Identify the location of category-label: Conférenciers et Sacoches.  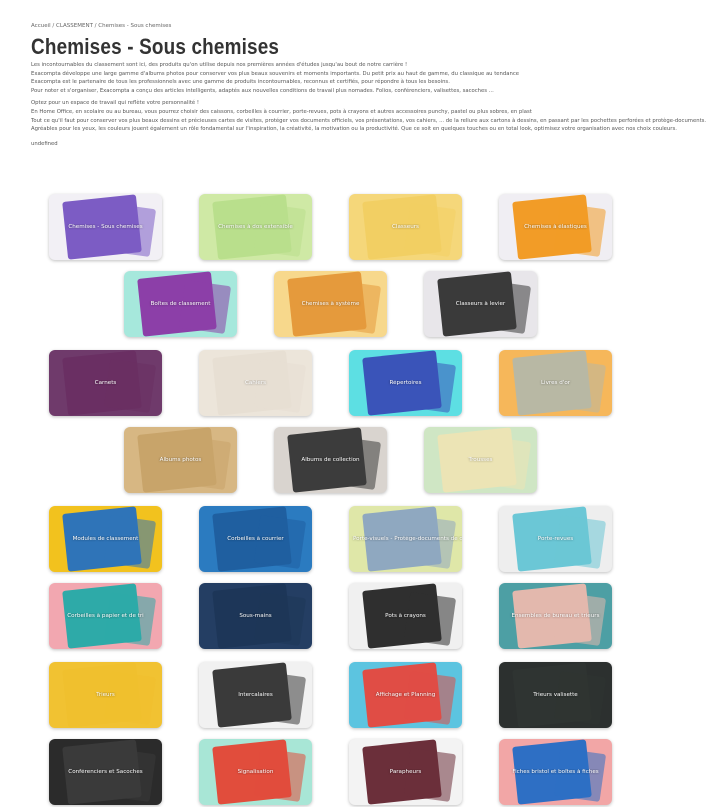
(105, 772).